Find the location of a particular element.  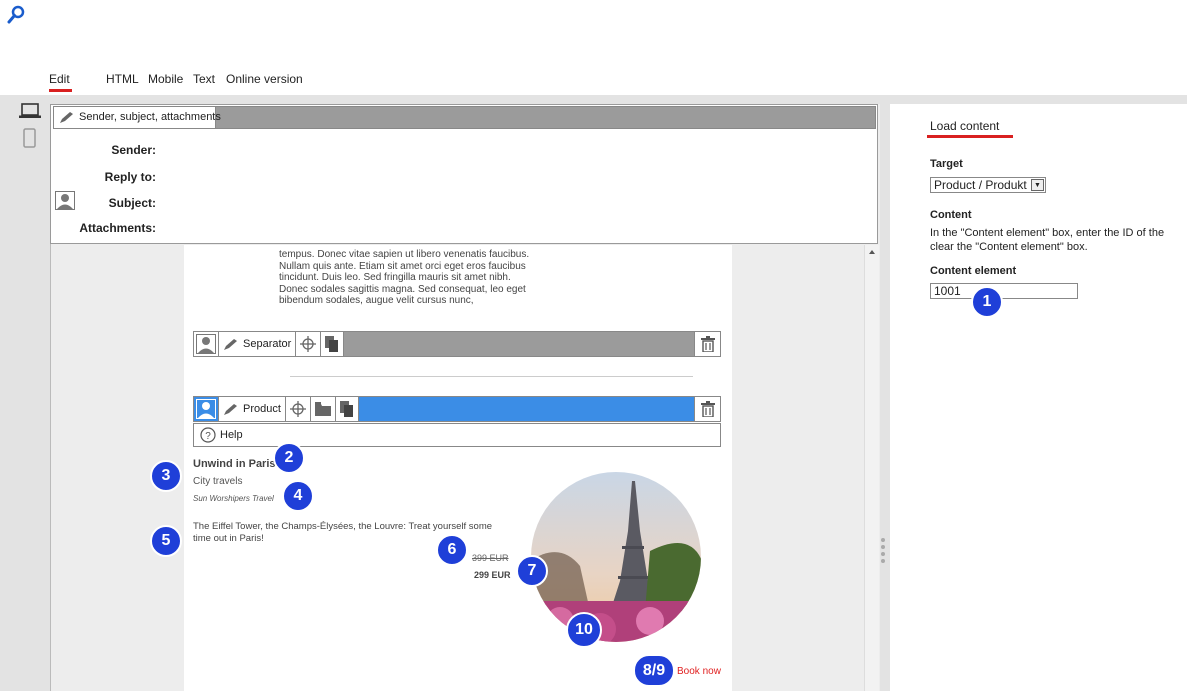

product-load-button is located at coordinates (323, 409).